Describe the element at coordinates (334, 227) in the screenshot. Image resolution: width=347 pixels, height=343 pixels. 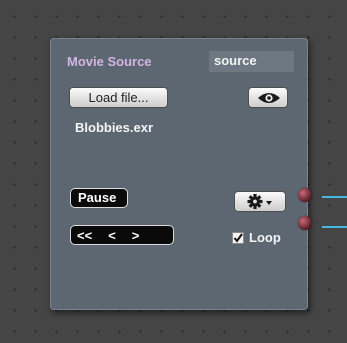
I see `connection-wire-bottom` at that location.